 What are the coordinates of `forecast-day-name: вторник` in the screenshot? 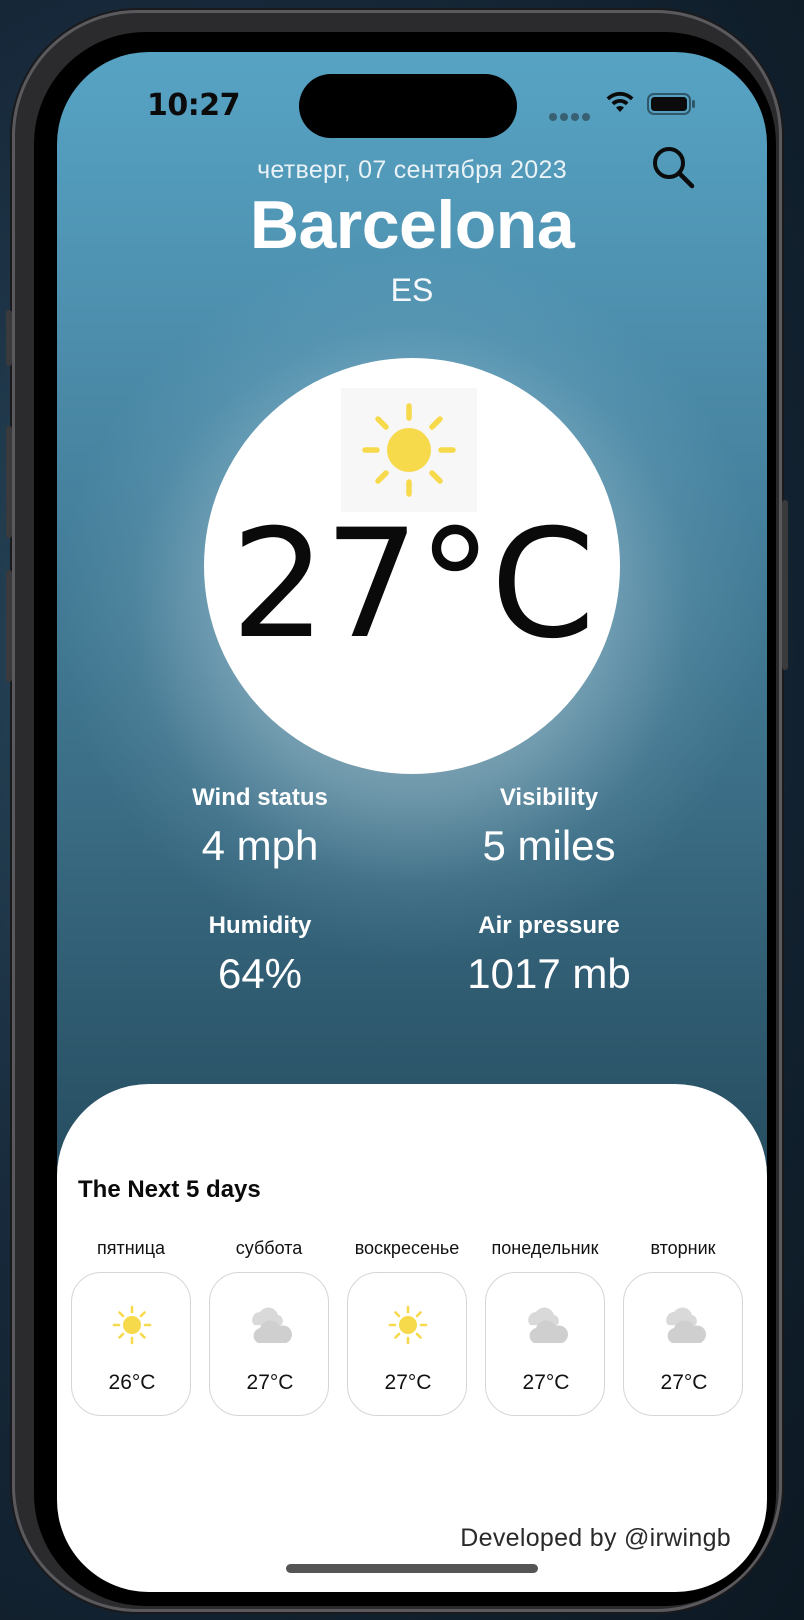 It's located at (683, 1248).